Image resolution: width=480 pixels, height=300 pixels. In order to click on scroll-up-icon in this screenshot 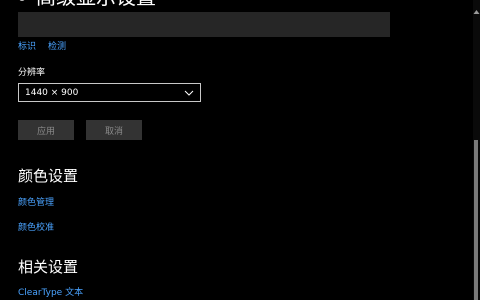, I will do `click(476, 12)`.